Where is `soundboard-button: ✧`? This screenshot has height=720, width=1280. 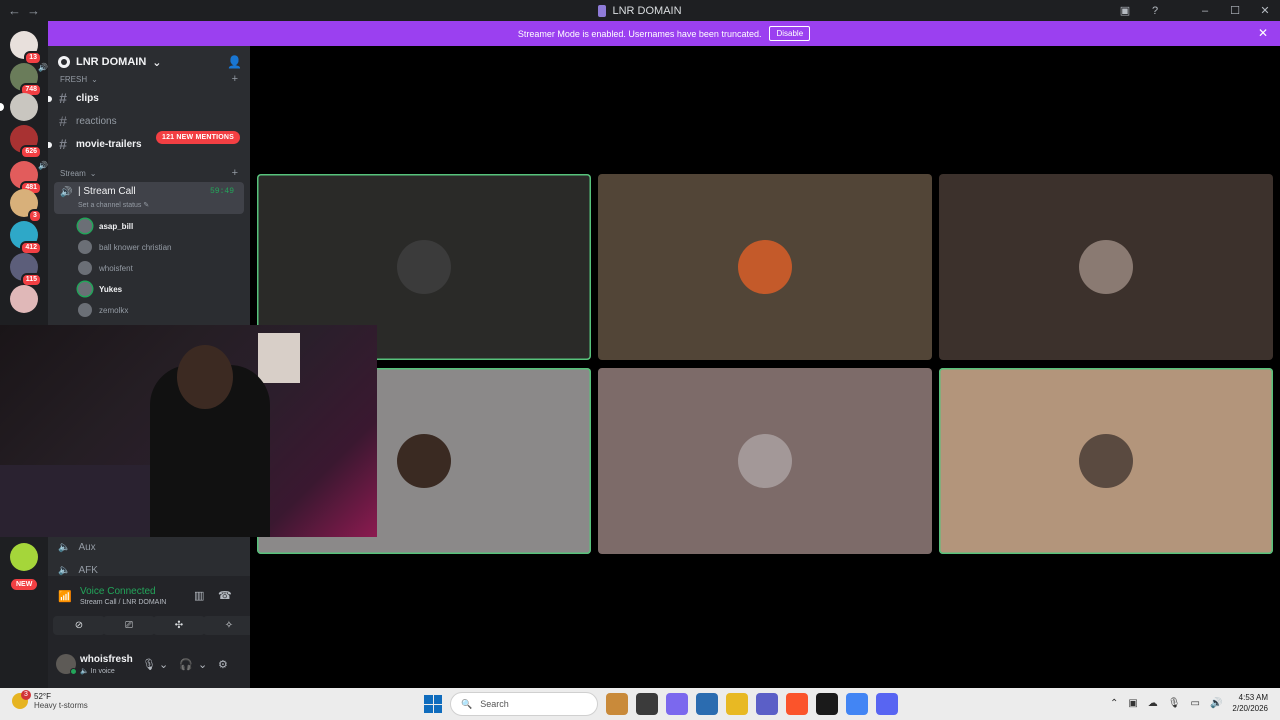 soundboard-button: ✧ is located at coordinates (229, 625).